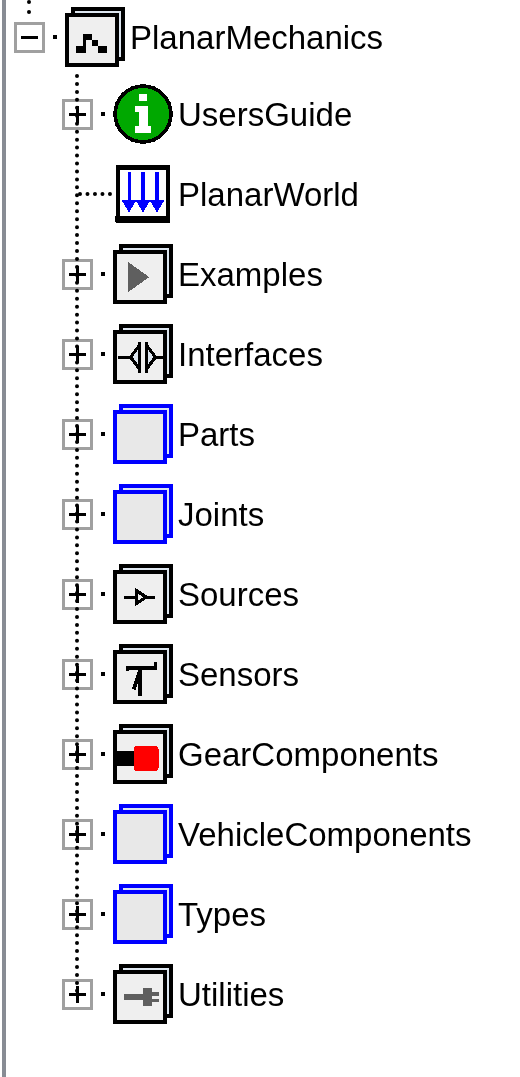  What do you see at coordinates (239, 594) in the screenshot?
I see `tree-item-label: Sources` at bounding box center [239, 594].